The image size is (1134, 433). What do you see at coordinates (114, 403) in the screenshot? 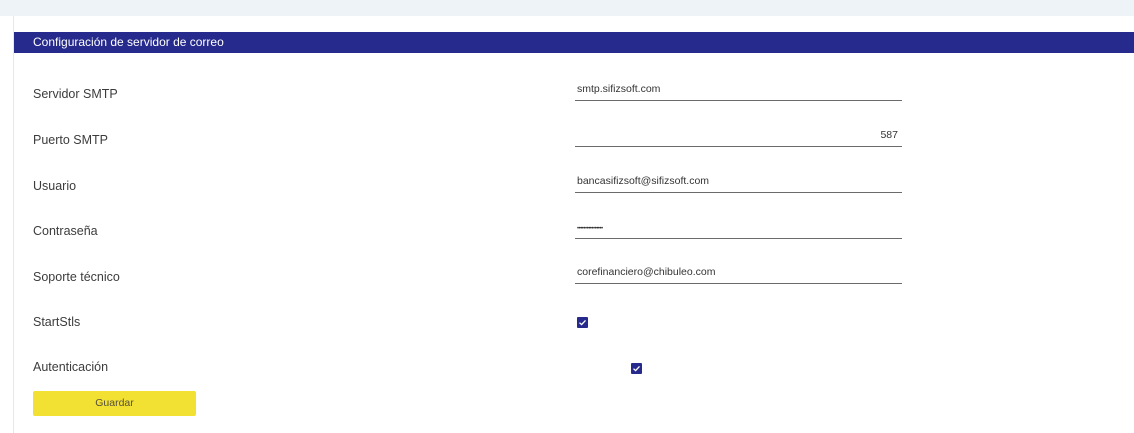
I see `save-button: Guardar` at bounding box center [114, 403].